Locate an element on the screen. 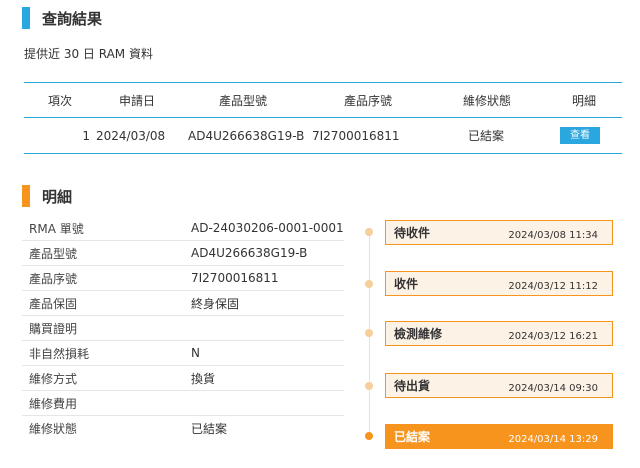 This screenshot has height=468, width=640. detail-value: 換貨 is located at coordinates (203, 378).